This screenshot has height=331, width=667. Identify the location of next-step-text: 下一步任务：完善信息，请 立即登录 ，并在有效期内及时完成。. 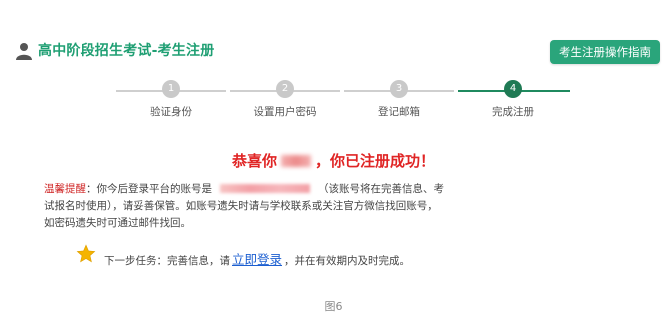
(257, 258).